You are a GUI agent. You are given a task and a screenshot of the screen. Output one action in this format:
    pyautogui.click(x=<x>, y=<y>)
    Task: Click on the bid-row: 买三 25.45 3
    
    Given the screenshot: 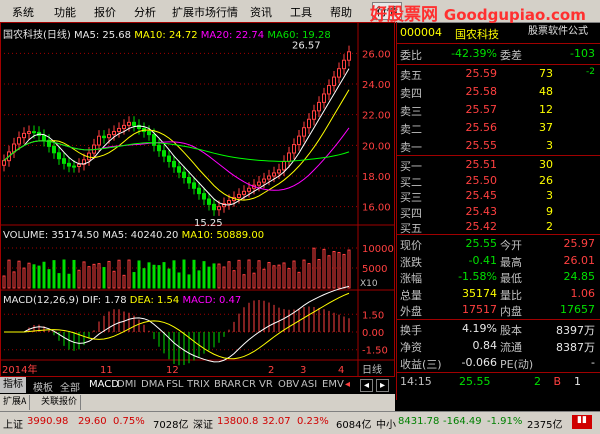 What is the action you would take?
    pyautogui.click(x=498, y=196)
    